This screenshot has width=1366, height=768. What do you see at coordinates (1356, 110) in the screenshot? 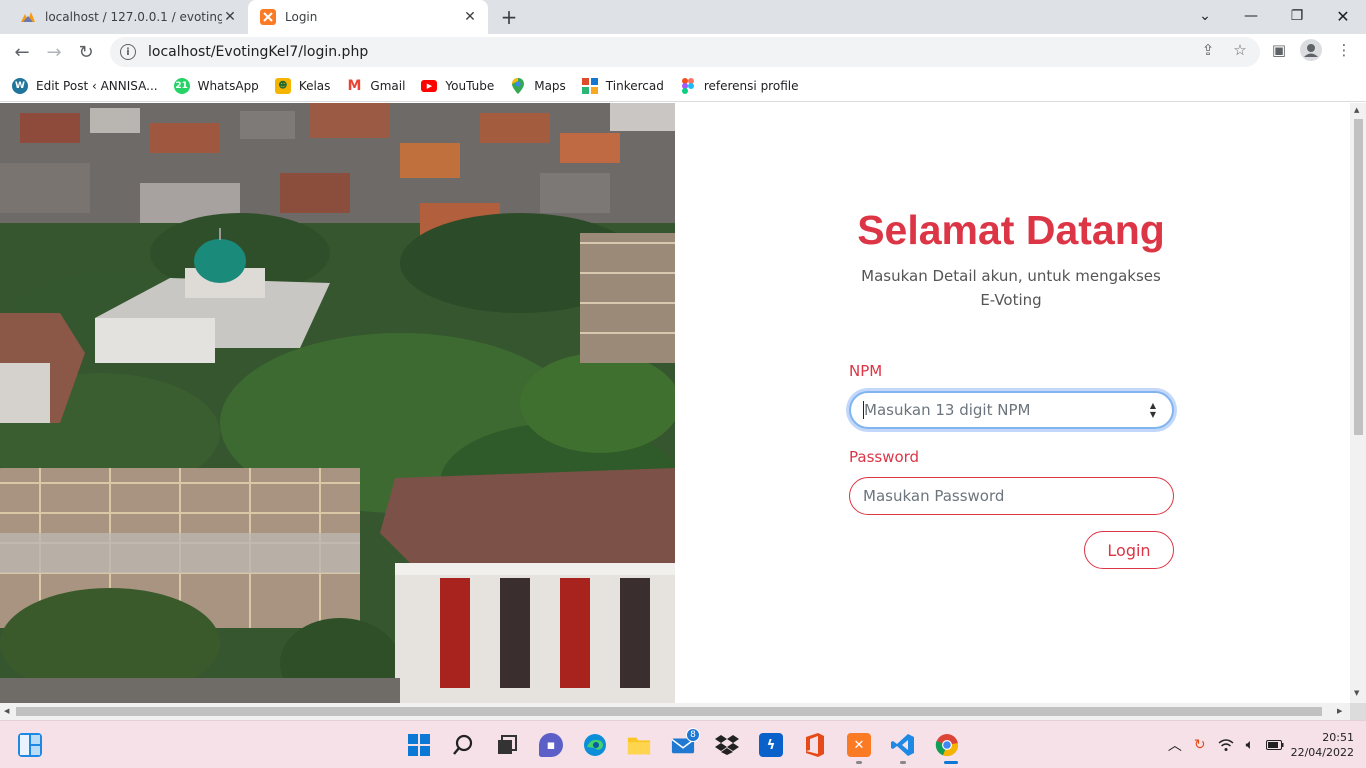
I see `scroll-up-icon: ▲` at bounding box center [1356, 110].